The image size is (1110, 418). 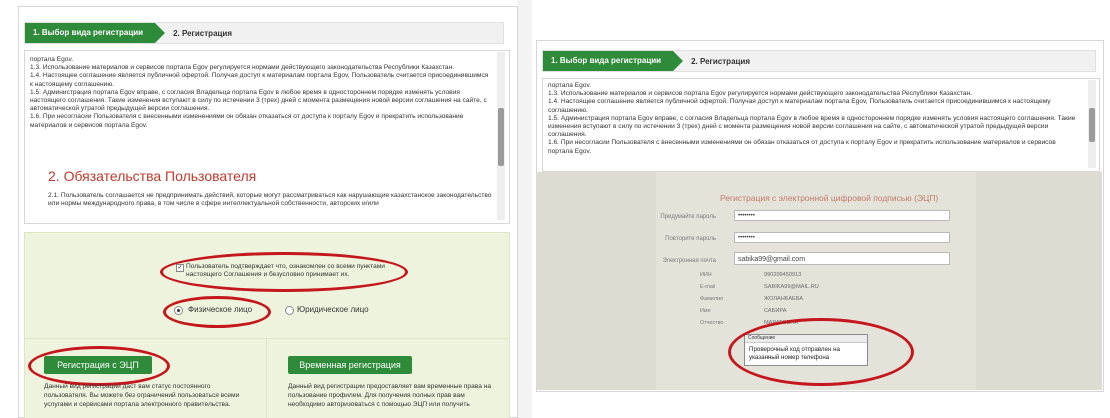 What do you see at coordinates (842, 237) in the screenshot?
I see `repeat-password-input: ••••••••` at bounding box center [842, 237].